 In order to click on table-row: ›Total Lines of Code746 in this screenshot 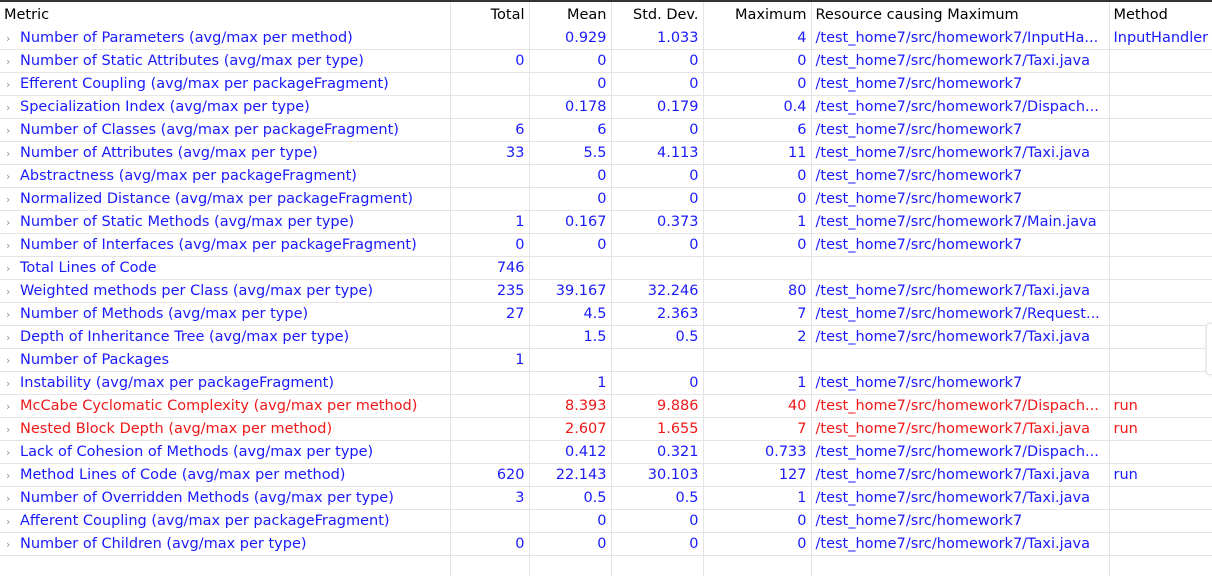, I will do `click(606, 268)`.